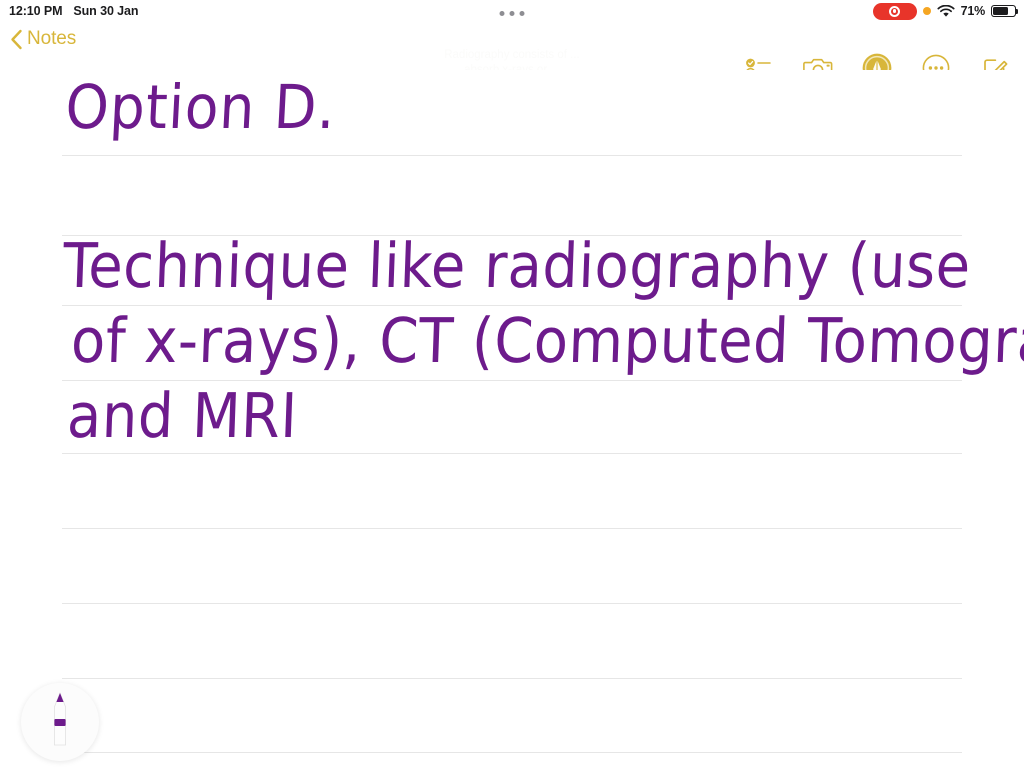 The height and width of the screenshot is (768, 1024). I want to click on privacy-indicator-dot, so click(926, 11).